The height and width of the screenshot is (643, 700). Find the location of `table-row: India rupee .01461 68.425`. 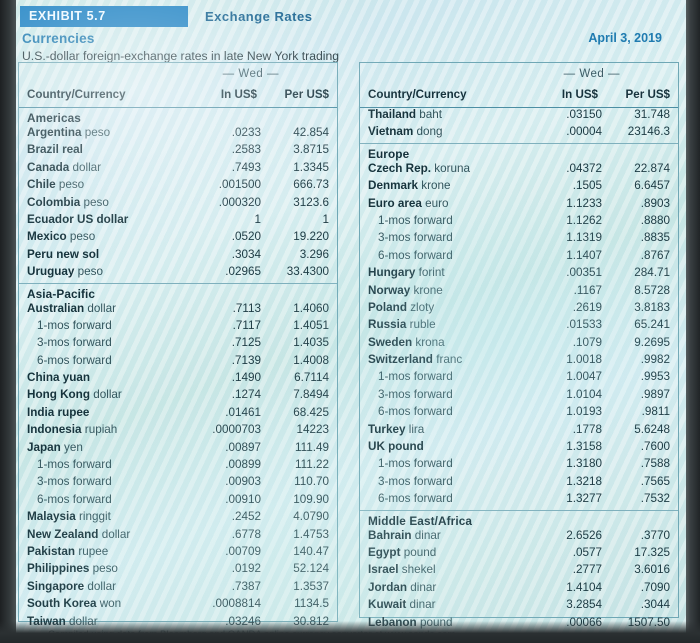

table-row: India rupee .01461 68.425 is located at coordinates (178, 414).